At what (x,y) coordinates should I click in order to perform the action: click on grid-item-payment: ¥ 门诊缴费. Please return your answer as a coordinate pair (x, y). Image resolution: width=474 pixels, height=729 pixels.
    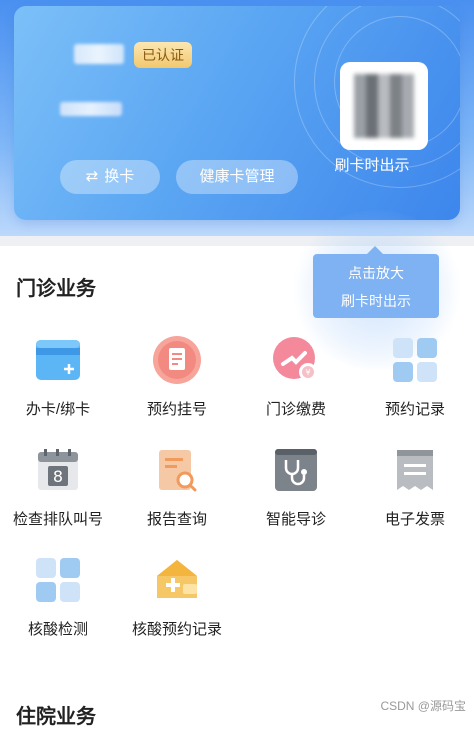
    Looking at the image, I should click on (296, 382).